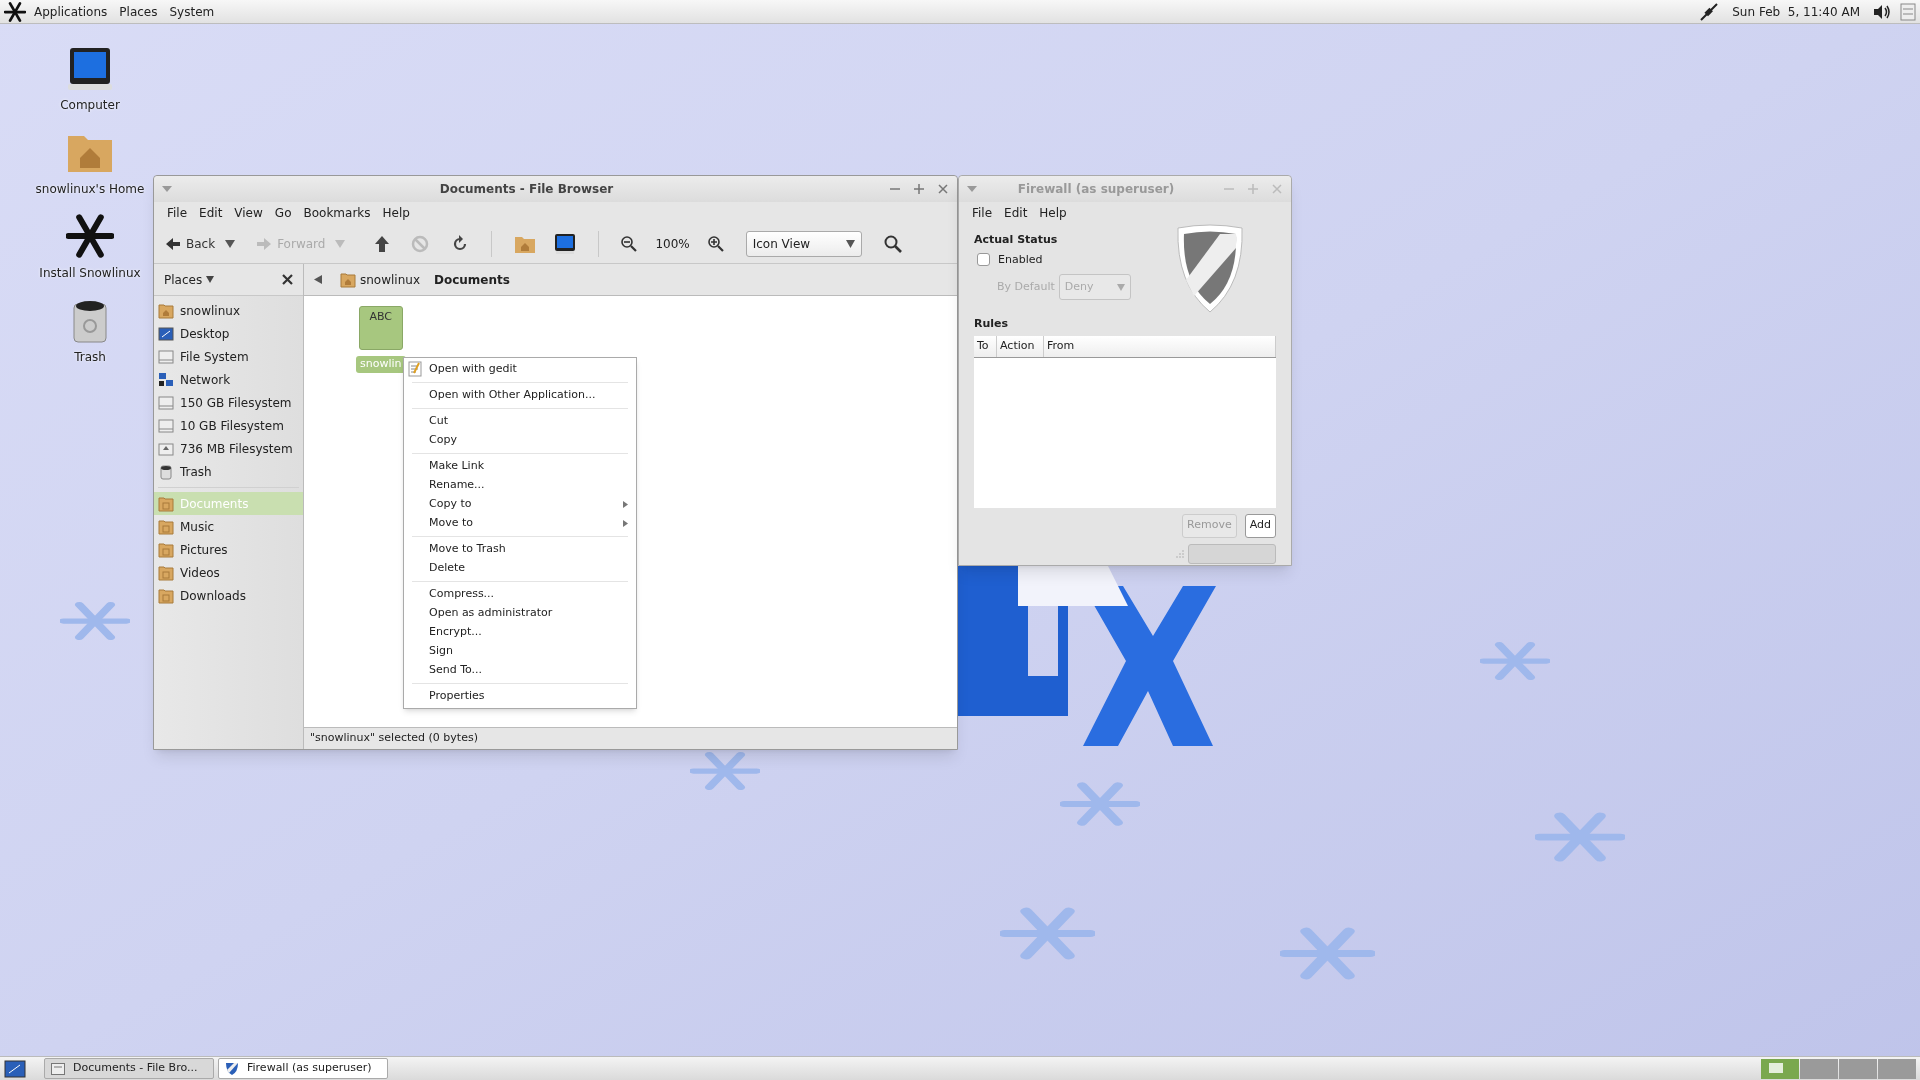 This screenshot has width=1920, height=1080. I want to click on sidebar-item: 150 GB Filesystem, so click(228, 402).